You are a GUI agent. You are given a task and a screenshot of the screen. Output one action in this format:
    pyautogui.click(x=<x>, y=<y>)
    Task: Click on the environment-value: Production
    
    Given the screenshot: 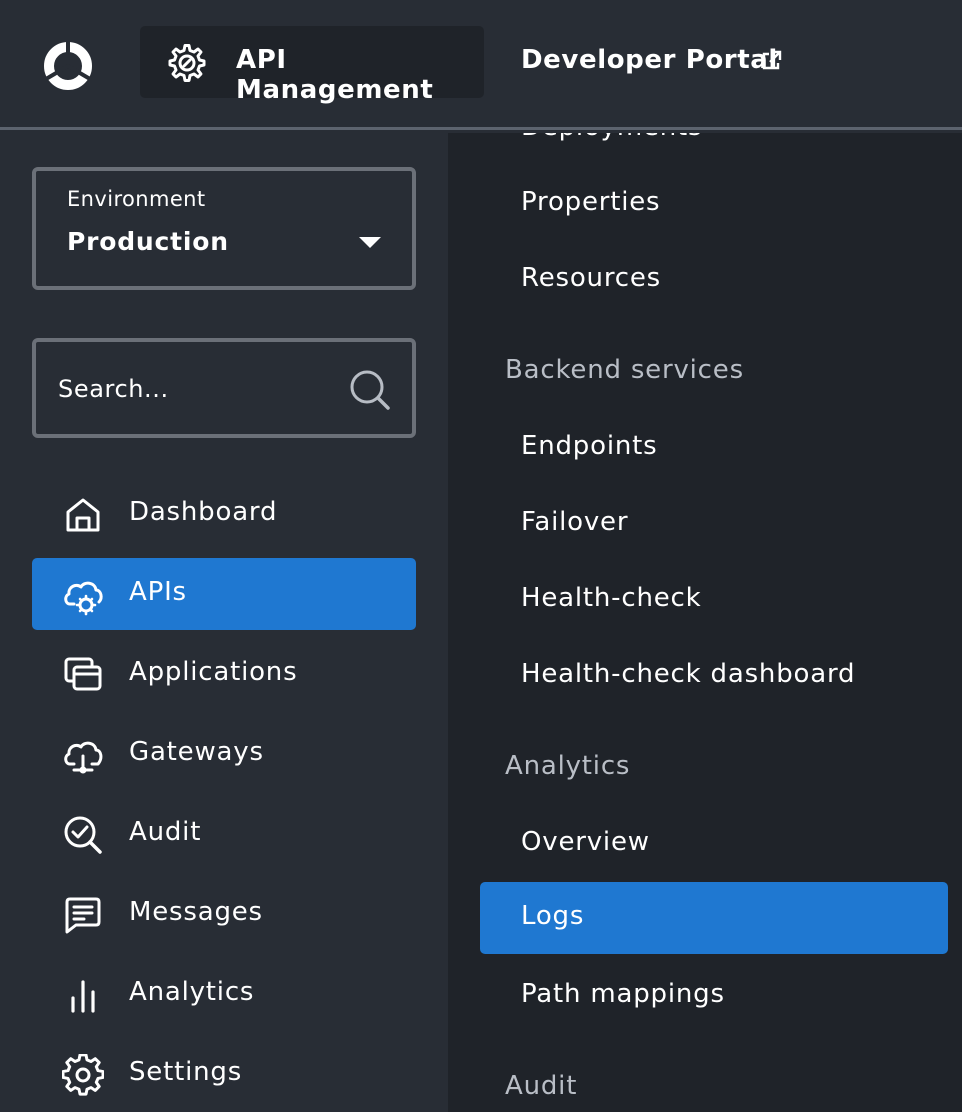 What is the action you would take?
    pyautogui.click(x=148, y=241)
    